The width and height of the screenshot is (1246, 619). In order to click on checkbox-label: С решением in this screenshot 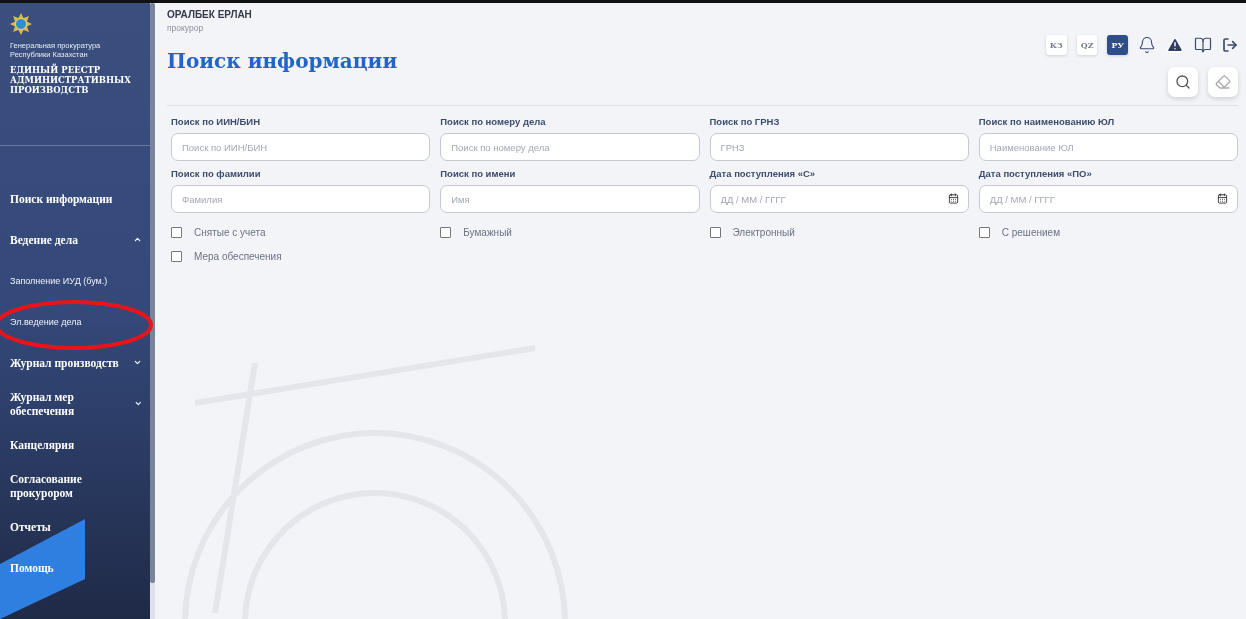, I will do `click(1030, 232)`.